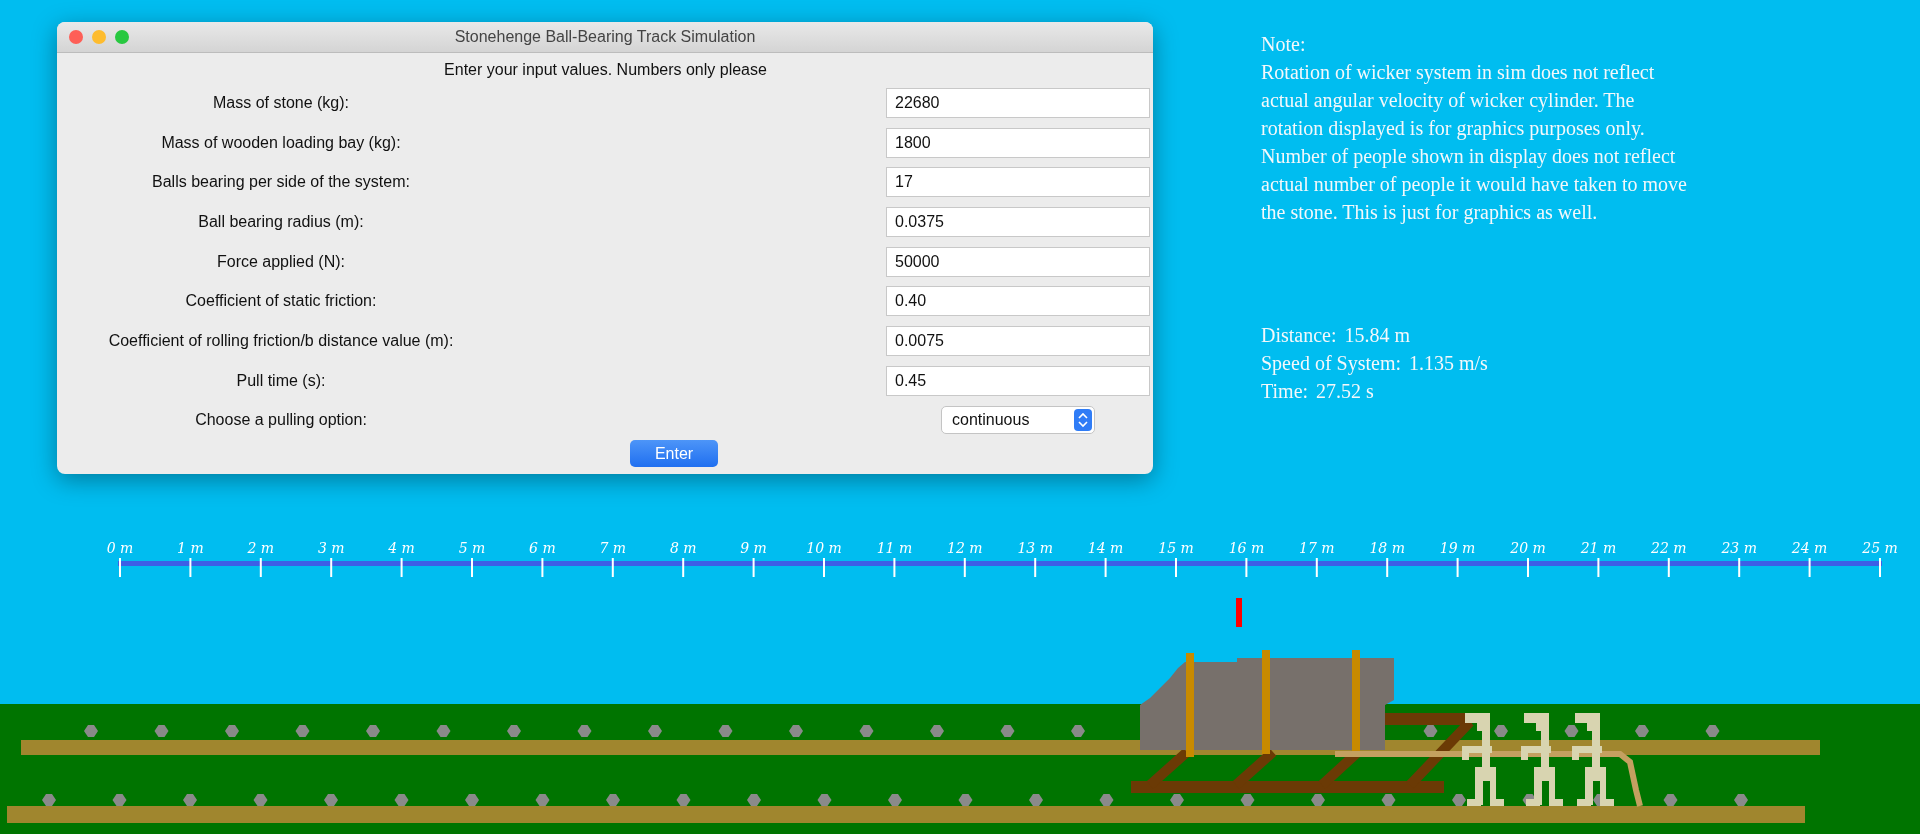 This screenshot has width=1920, height=834. What do you see at coordinates (1809, 548) in the screenshot?
I see `ruler-label: 24 m` at bounding box center [1809, 548].